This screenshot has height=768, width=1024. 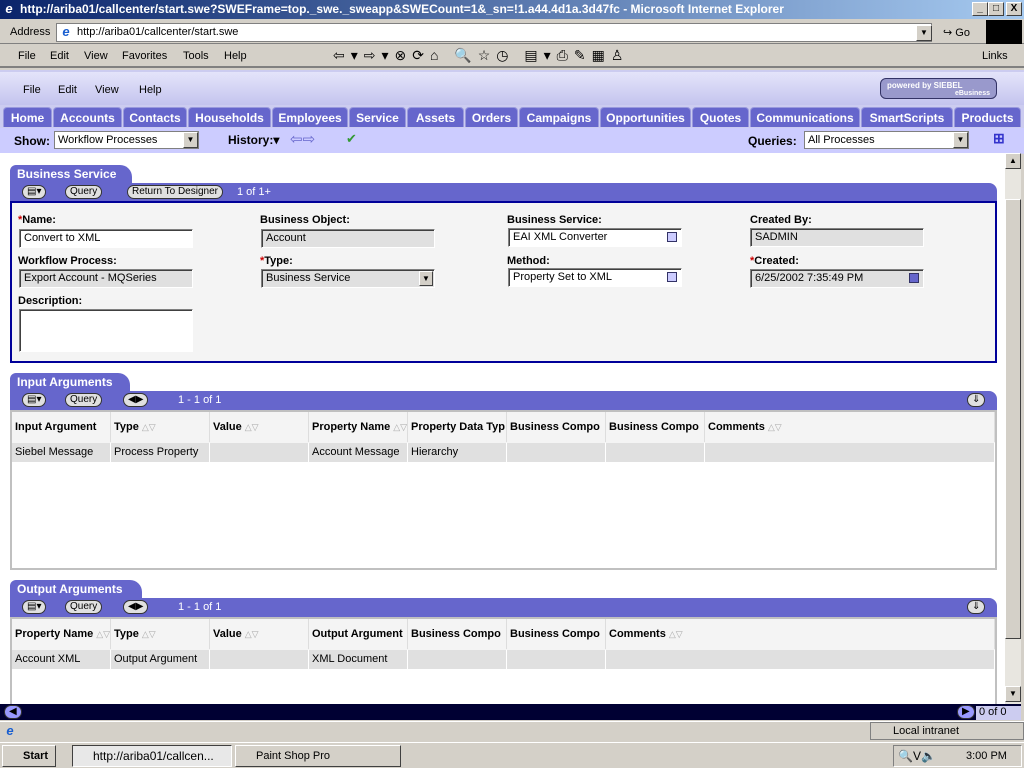 What do you see at coordinates (32, 90) in the screenshot?
I see `siebel-menu-file: File` at bounding box center [32, 90].